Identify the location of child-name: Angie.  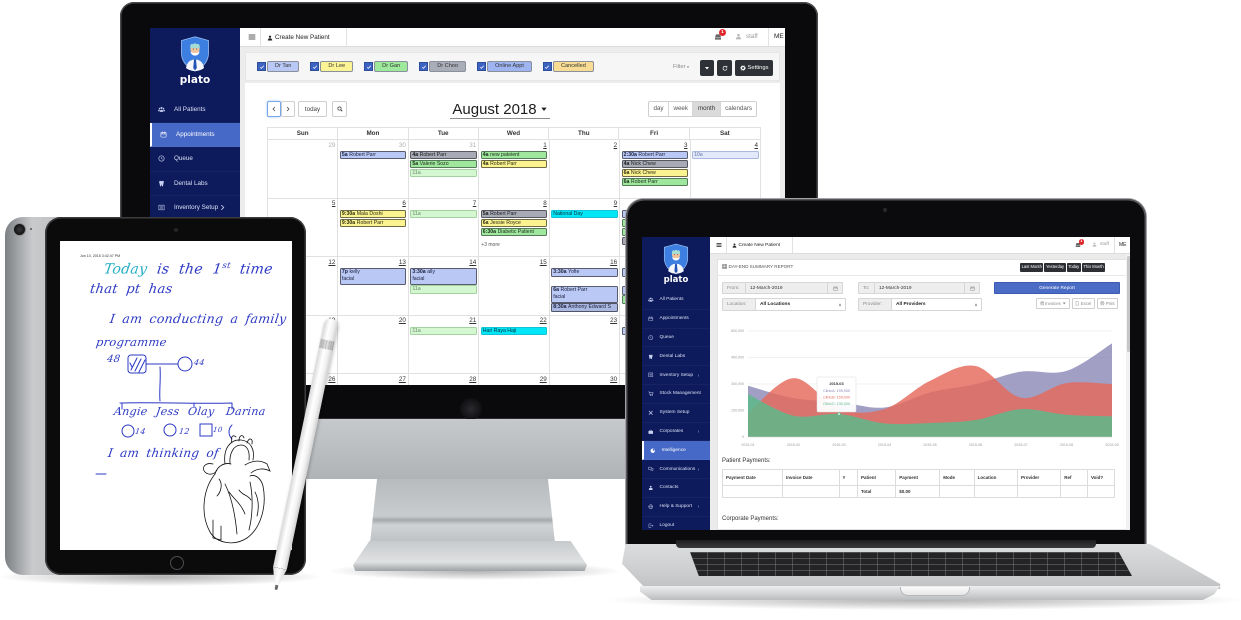
(131, 411).